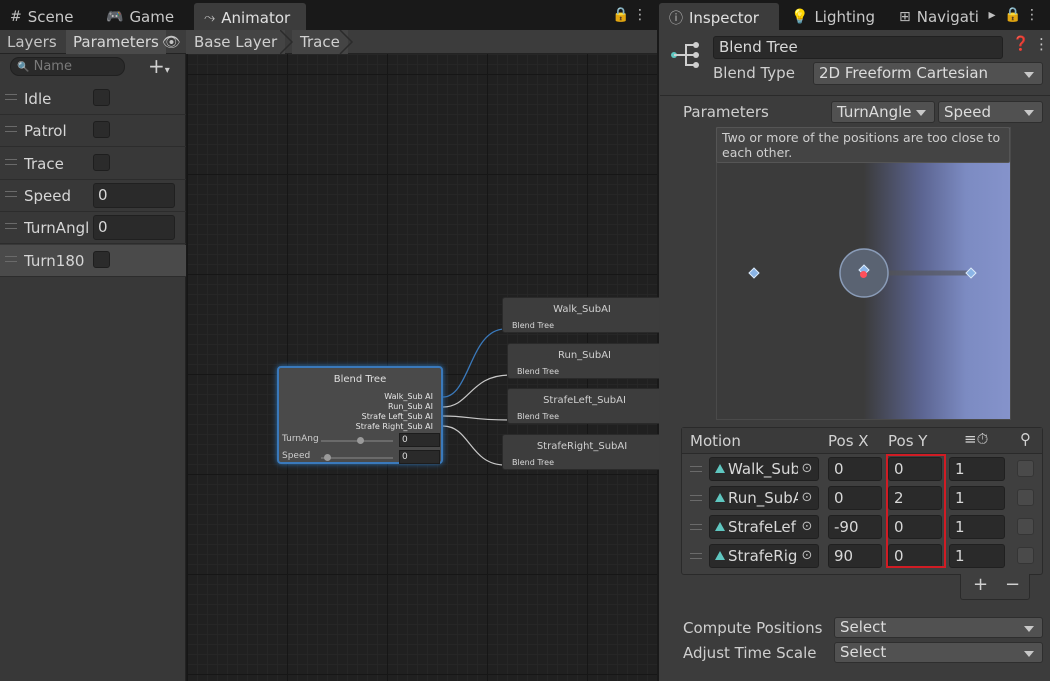 Image resolution: width=1050 pixels, height=681 pixels. What do you see at coordinates (863, 274) in the screenshot?
I see `current-position-marker` at bounding box center [863, 274].